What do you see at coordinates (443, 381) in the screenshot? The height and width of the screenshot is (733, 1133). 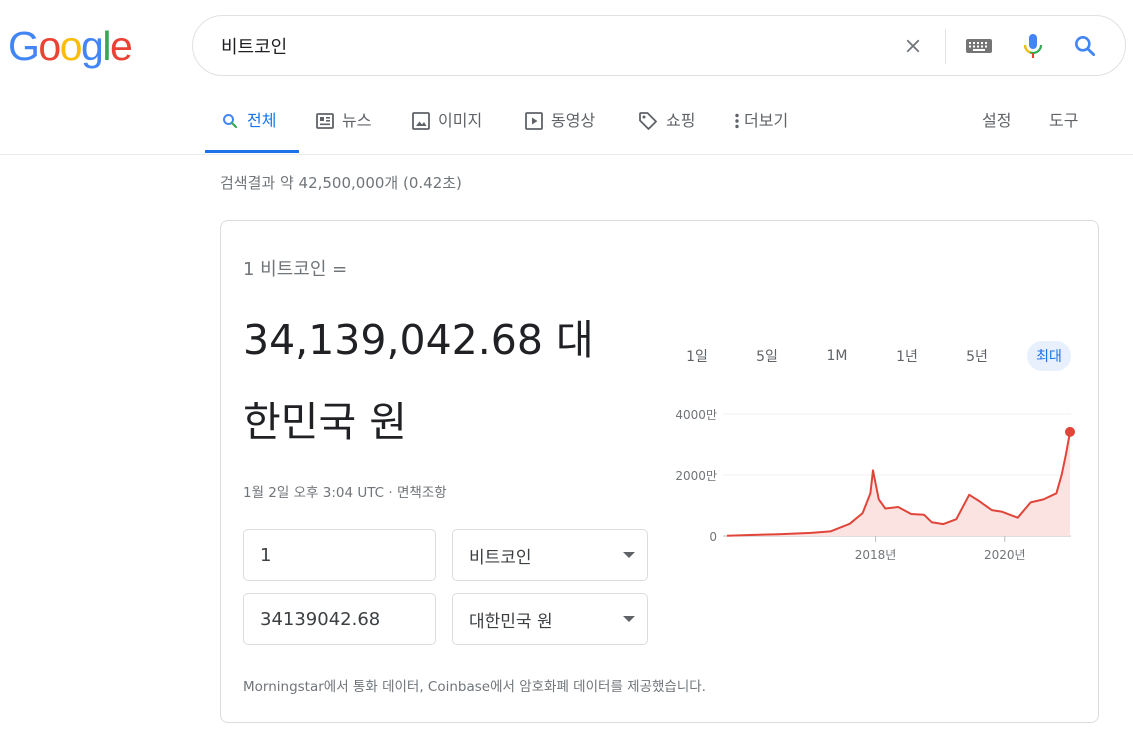 I see `converted-value: 34,139,042.68 대 한민국 원` at bounding box center [443, 381].